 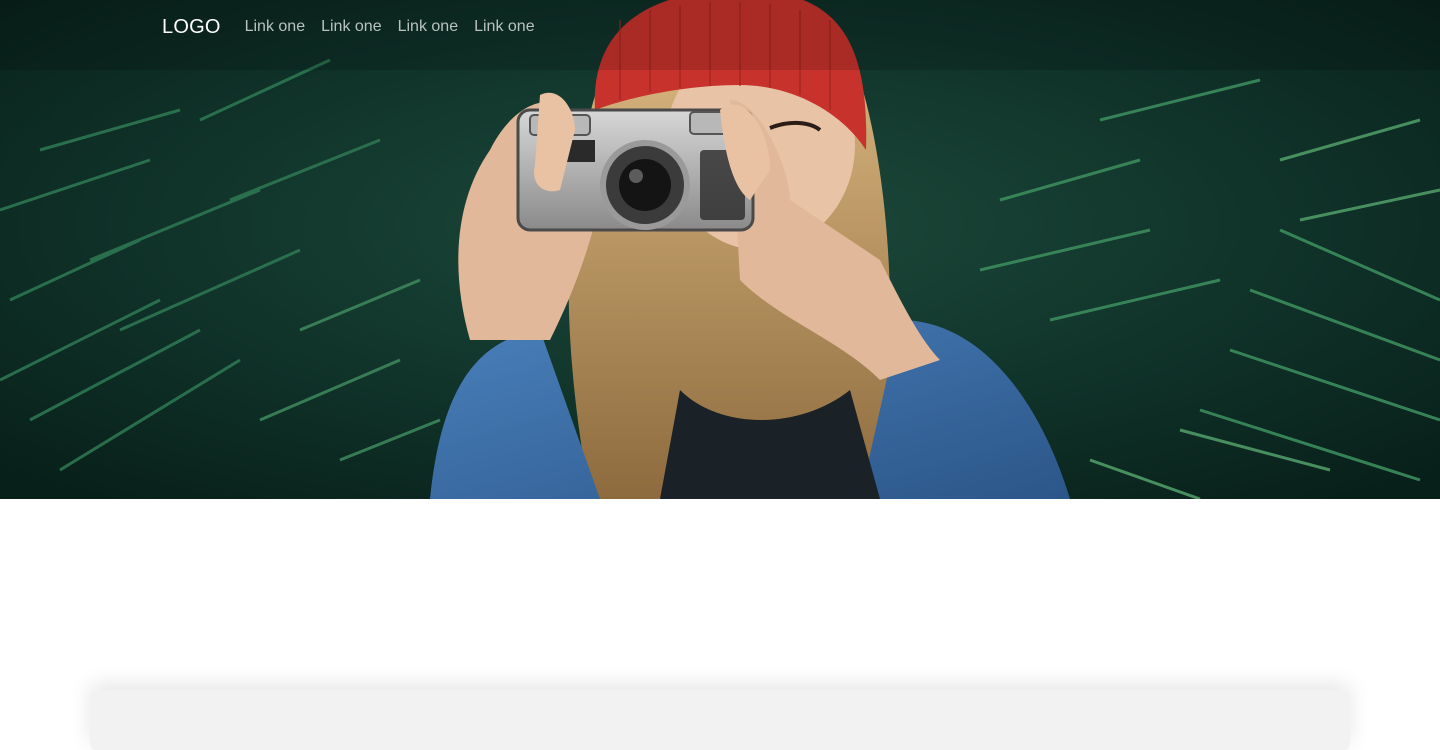 I want to click on nav-link-2: Link one, so click(x=351, y=27).